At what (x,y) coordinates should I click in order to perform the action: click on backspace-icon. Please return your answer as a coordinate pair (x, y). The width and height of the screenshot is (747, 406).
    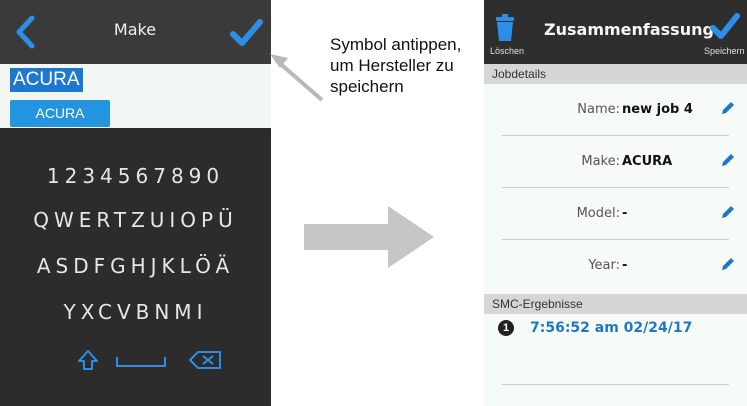
    Looking at the image, I should click on (205, 360).